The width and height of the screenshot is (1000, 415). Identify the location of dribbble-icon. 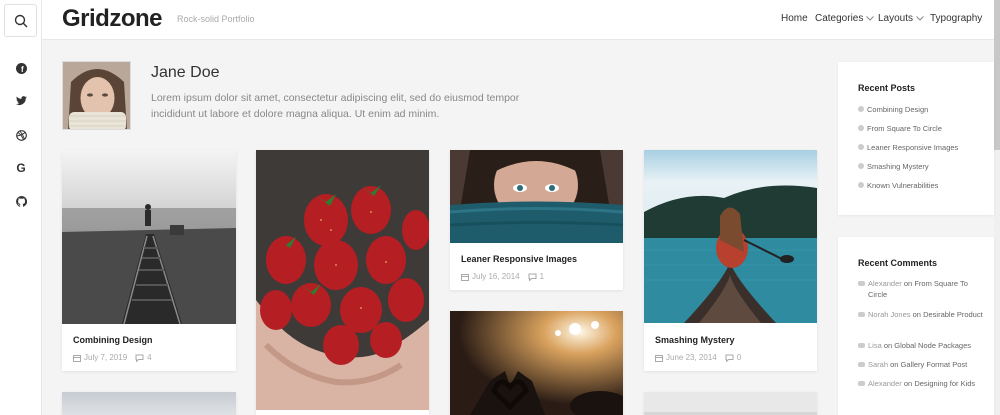
(21, 135).